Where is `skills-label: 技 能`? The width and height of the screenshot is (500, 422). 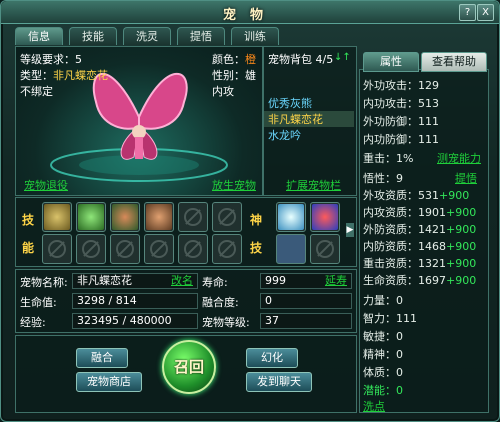
skills-label: 技 能 is located at coordinates (28, 234).